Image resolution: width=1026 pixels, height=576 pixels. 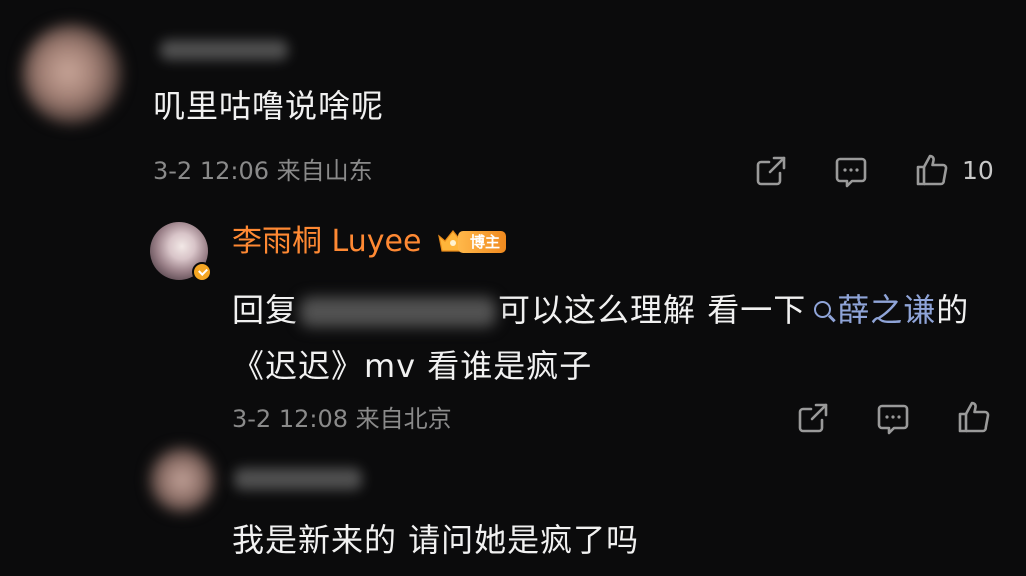 What do you see at coordinates (326, 242) in the screenshot?
I see `username: 李雨桐 Luyee` at bounding box center [326, 242].